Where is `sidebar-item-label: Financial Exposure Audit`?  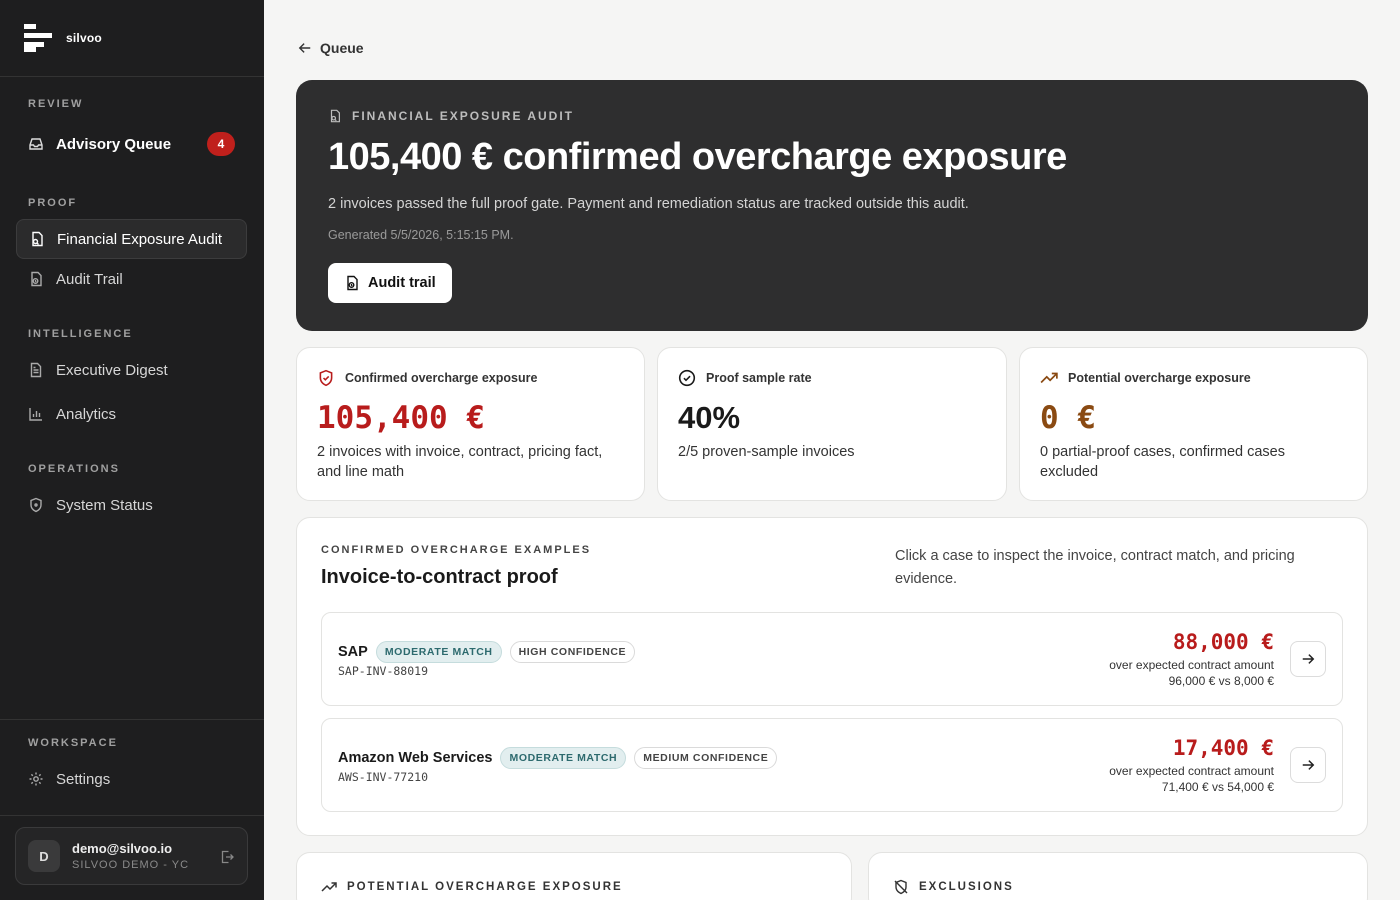
sidebar-item-label: Financial Exposure Audit is located at coordinates (140, 239).